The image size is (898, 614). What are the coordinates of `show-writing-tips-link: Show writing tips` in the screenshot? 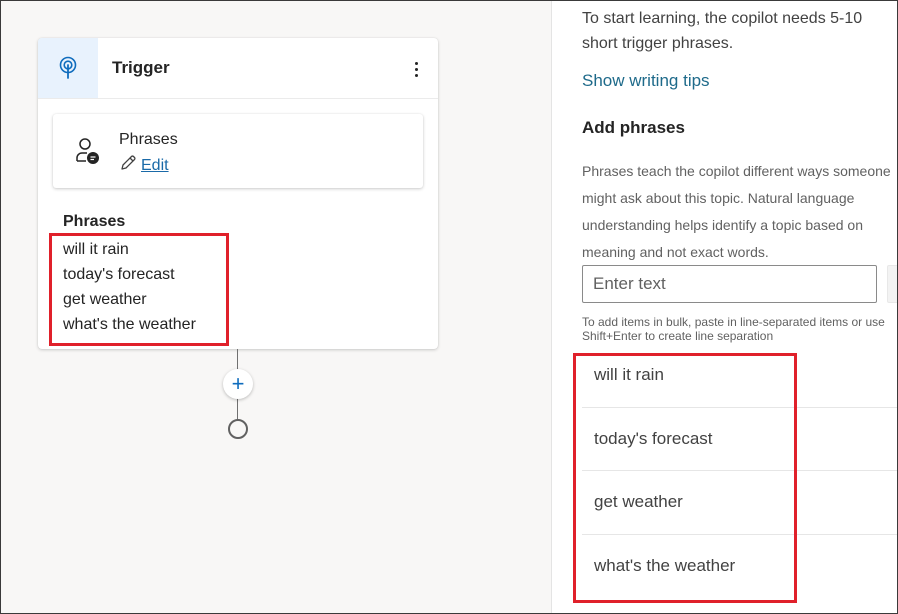 It's located at (646, 81).